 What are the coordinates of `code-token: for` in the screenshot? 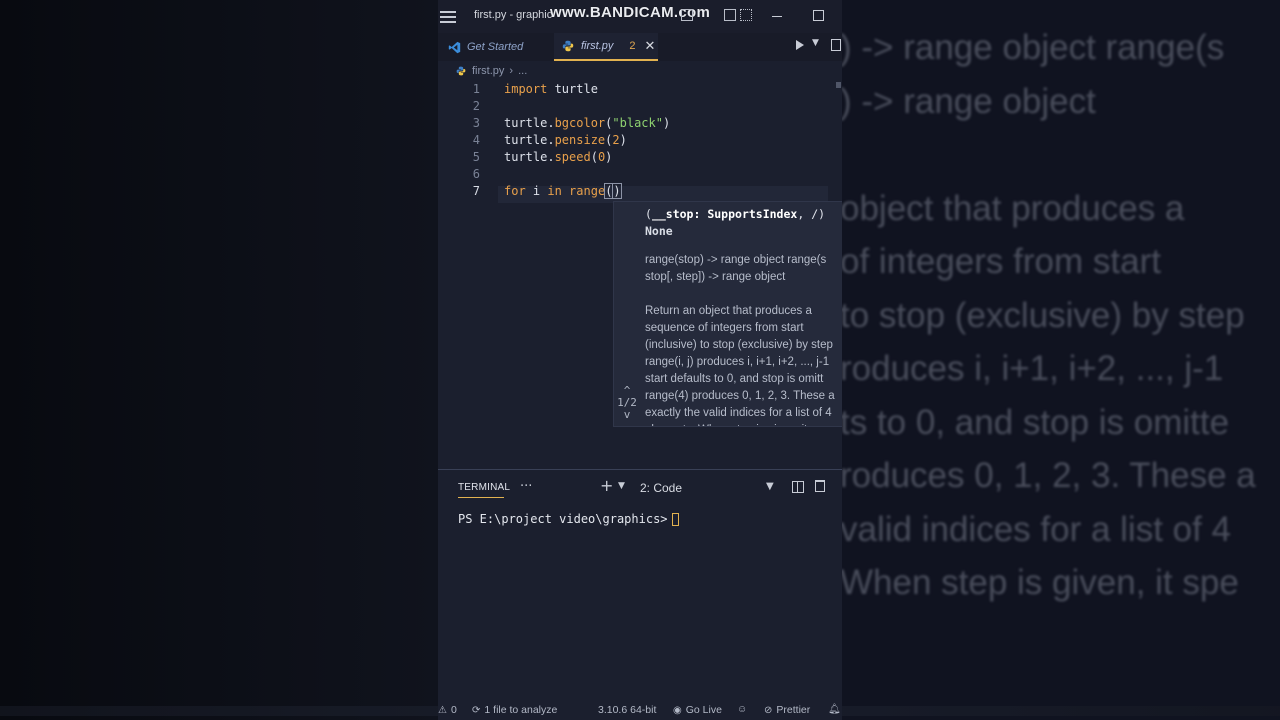 It's located at (515, 191).